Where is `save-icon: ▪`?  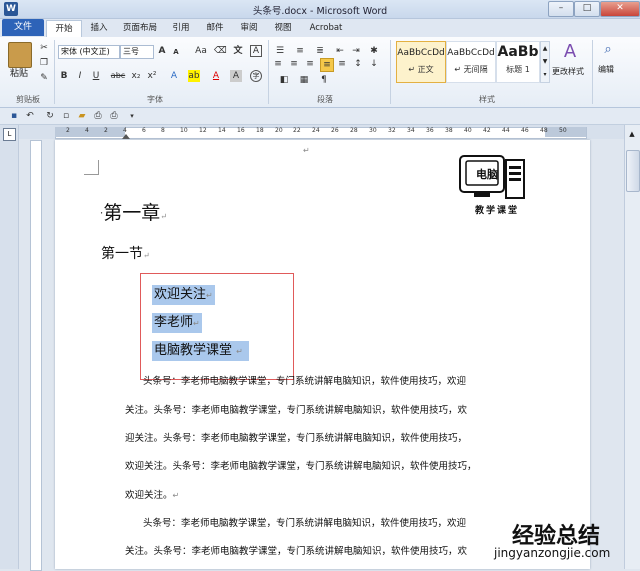
save-icon: ▪ is located at coordinates (14, 116).